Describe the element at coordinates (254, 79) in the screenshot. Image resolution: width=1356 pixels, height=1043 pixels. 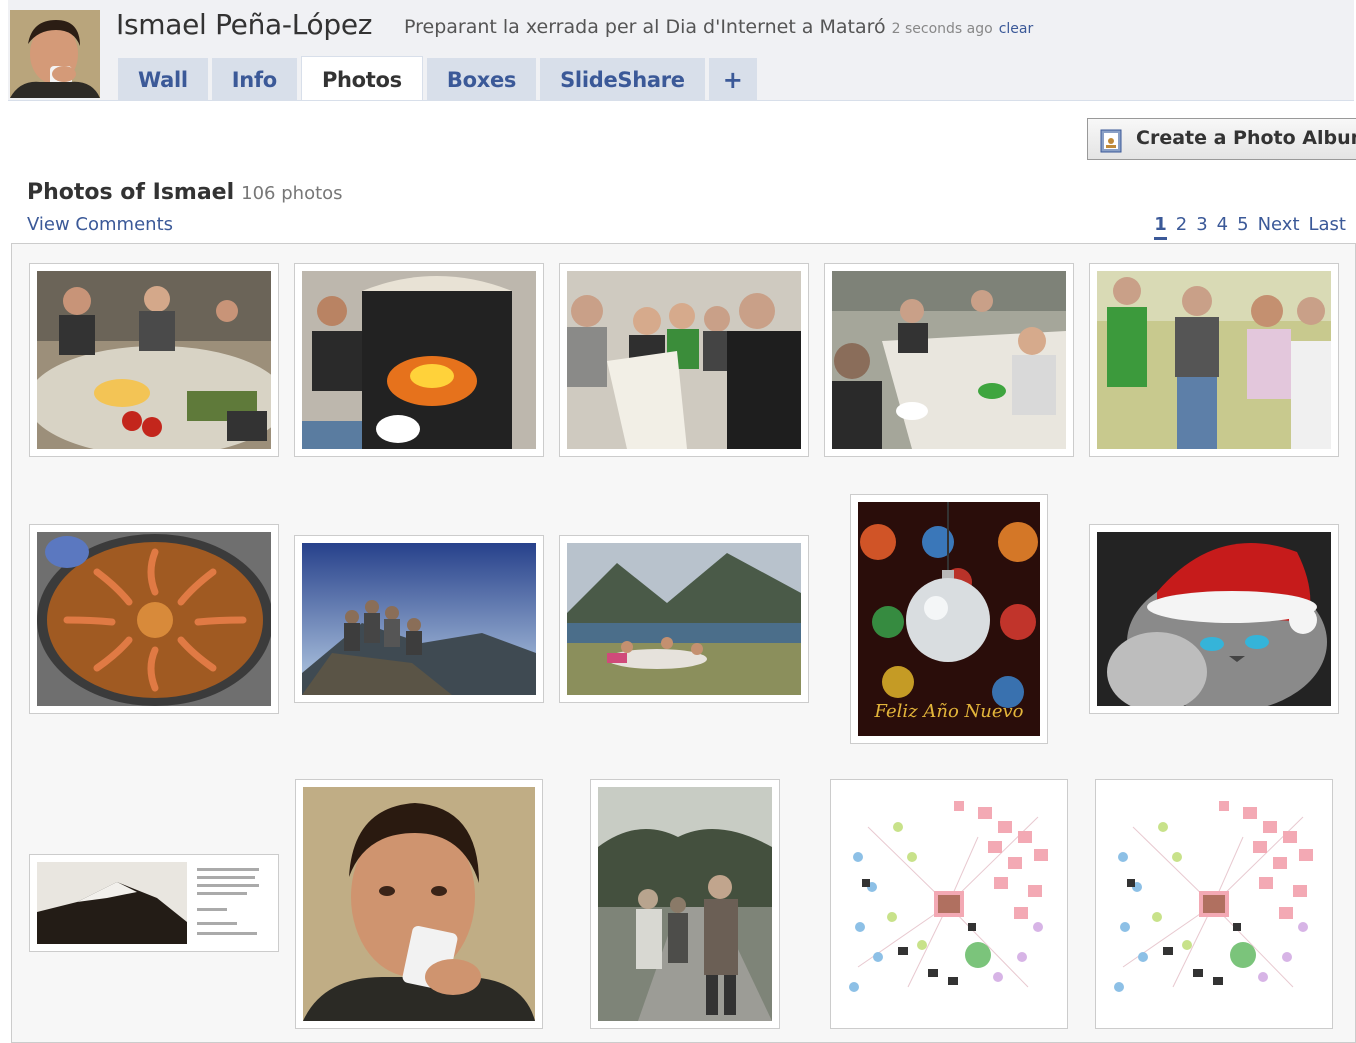
I see `tab-info: Info` at that location.